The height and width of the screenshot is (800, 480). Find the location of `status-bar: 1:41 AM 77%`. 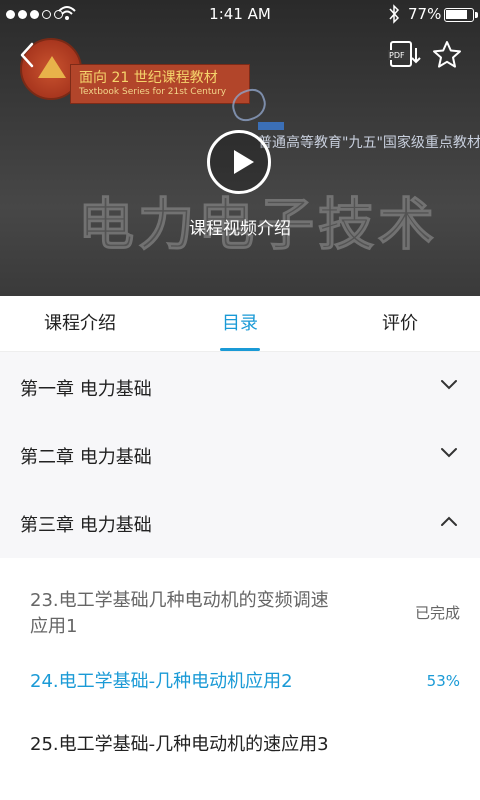

status-bar: 1:41 AM 77% is located at coordinates (240, 15).